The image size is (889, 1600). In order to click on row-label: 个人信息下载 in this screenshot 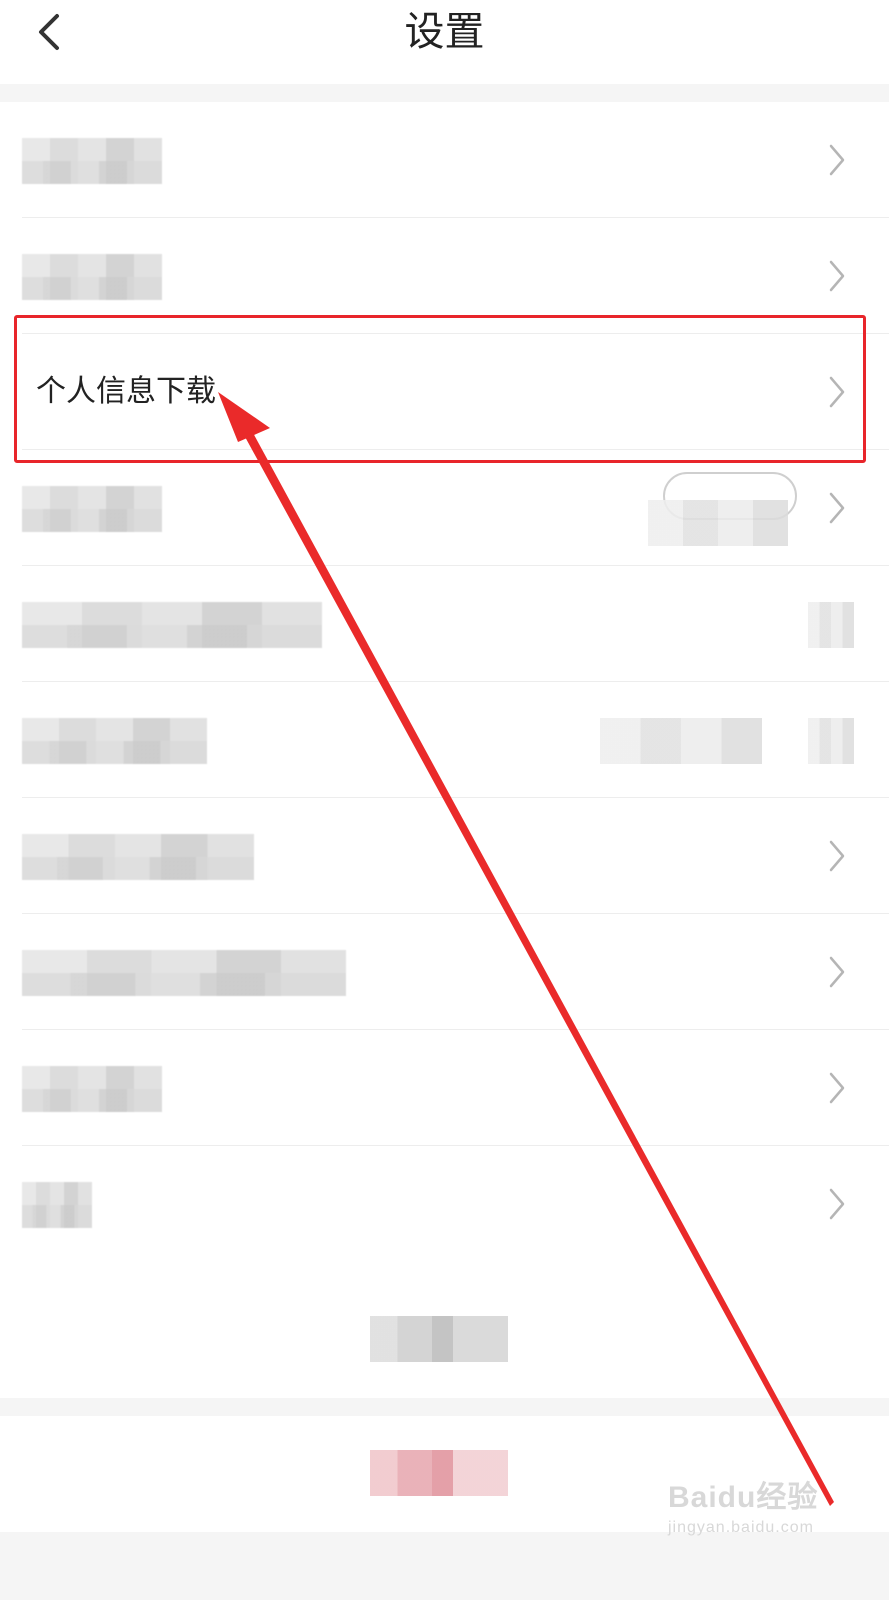, I will do `click(126, 391)`.